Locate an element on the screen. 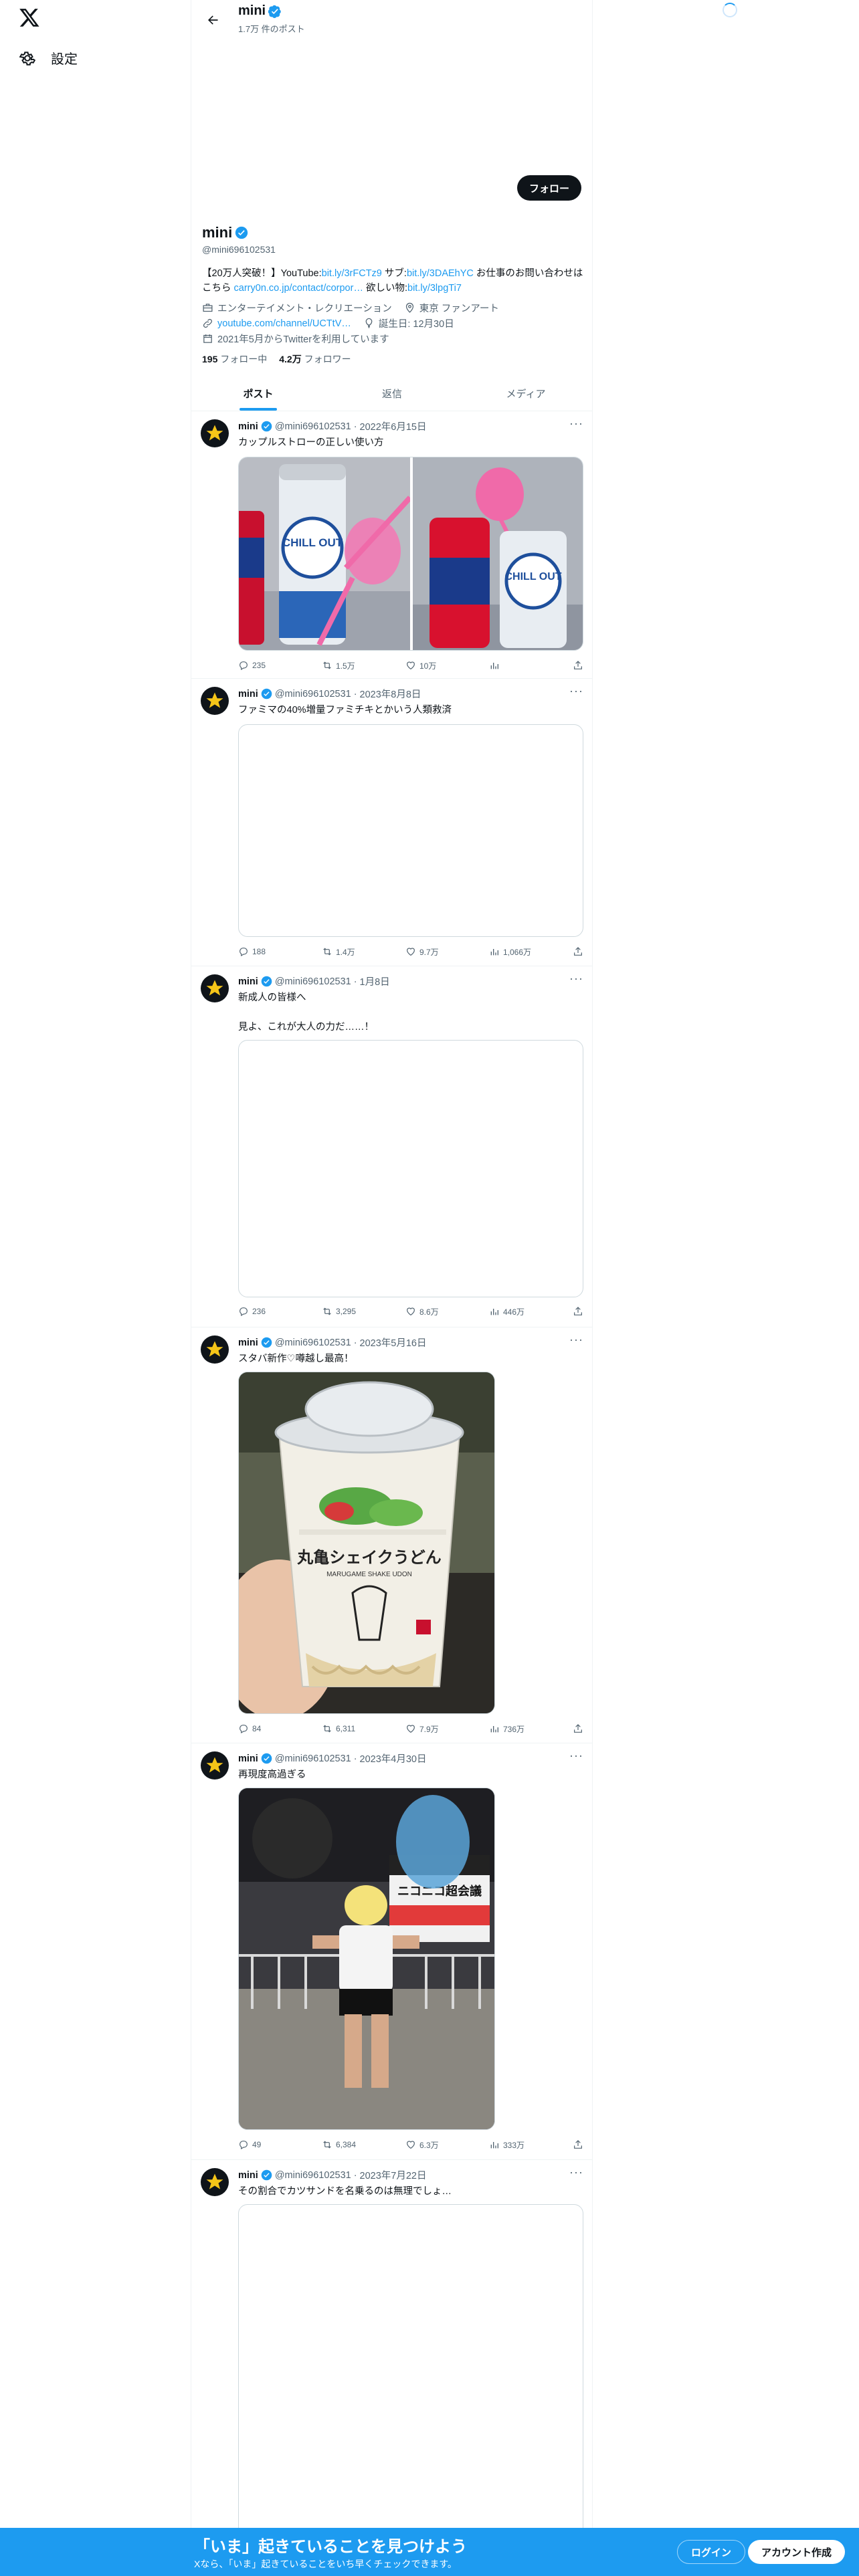 Image resolution: width=859 pixels, height=2576 pixels. retweet-button: 1.4万 is located at coordinates (348, 952).